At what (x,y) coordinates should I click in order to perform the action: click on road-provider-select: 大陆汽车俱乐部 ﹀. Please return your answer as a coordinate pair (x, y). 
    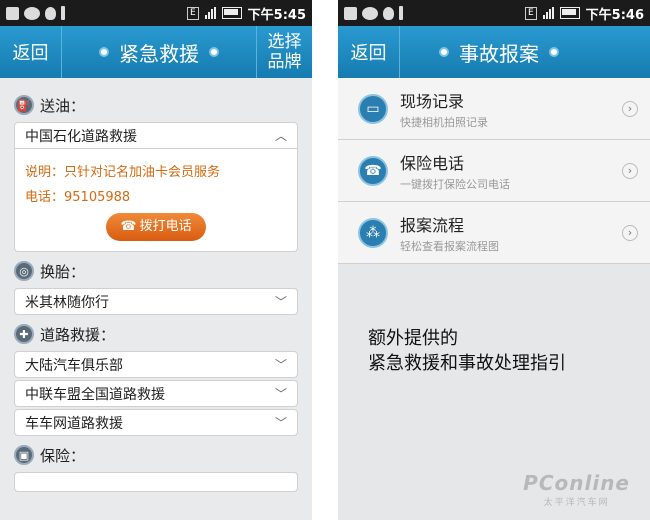
    Looking at the image, I should click on (156, 364).